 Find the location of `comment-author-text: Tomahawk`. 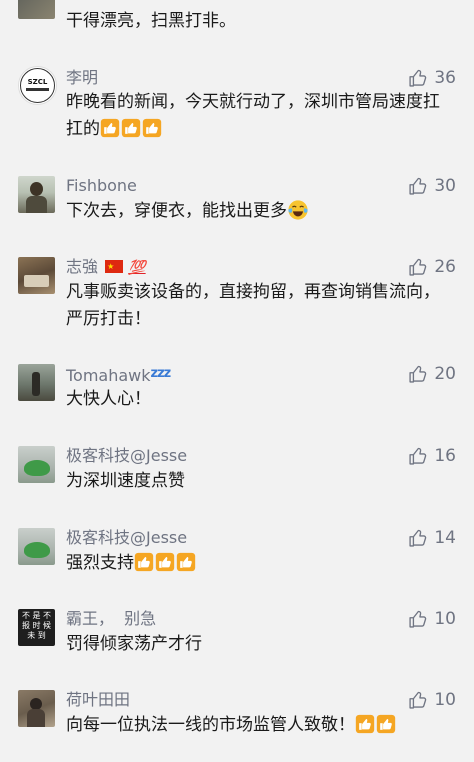

comment-author-text: Tomahawk is located at coordinates (108, 375).